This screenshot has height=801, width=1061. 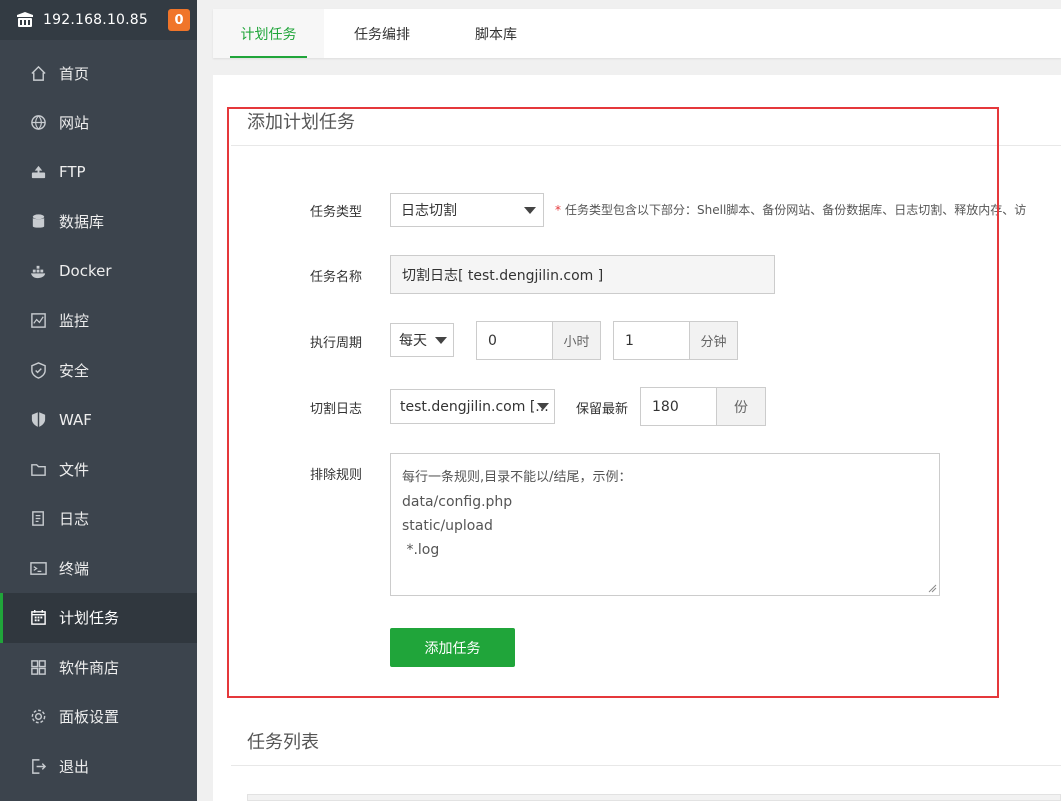 What do you see at coordinates (89, 667) in the screenshot?
I see `sidebar-item-label: 软件商店` at bounding box center [89, 667].